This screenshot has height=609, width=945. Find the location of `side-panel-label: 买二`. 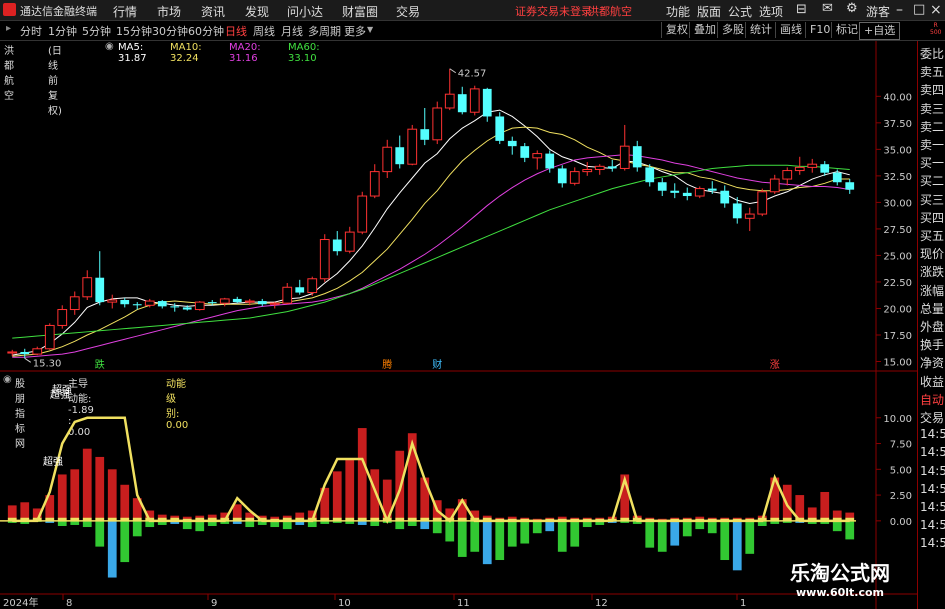

side-panel-label: 买二 is located at coordinates (932, 181).